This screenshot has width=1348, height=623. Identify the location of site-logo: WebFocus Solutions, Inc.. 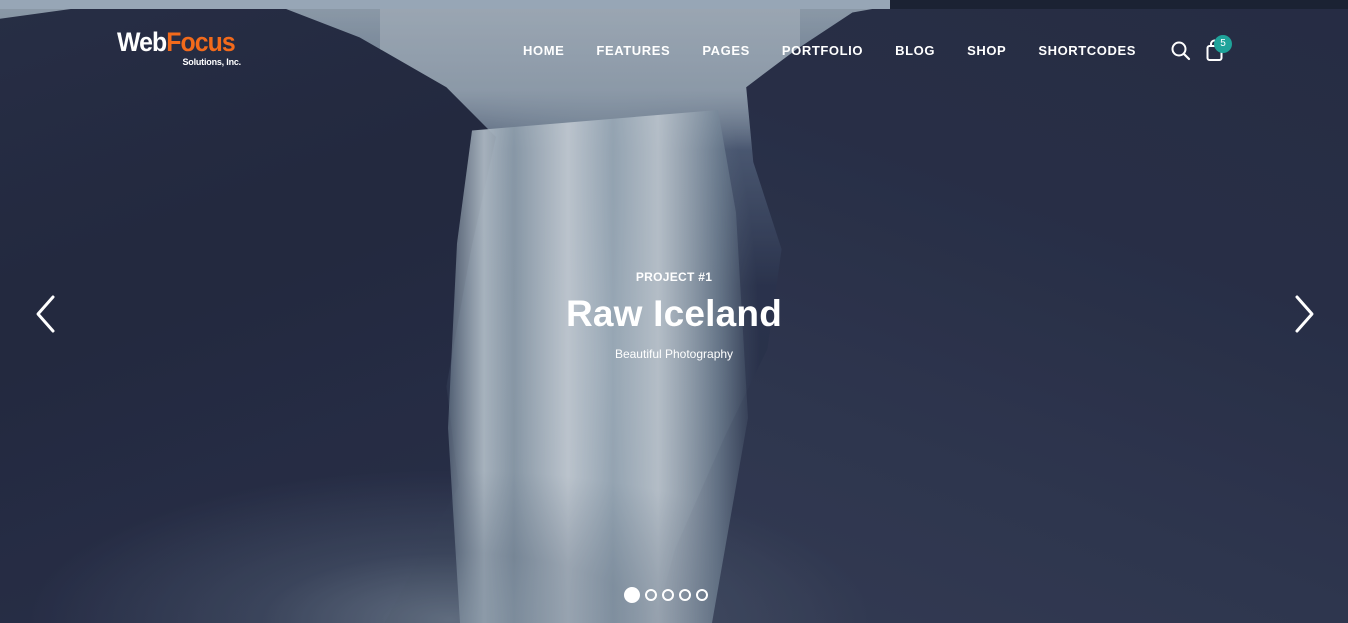
(182, 50).